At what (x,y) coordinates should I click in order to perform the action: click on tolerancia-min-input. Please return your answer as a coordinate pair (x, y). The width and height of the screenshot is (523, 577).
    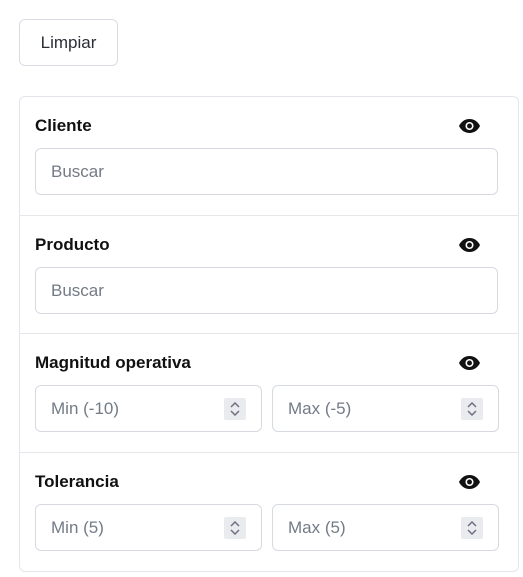
    Looking at the image, I should click on (126, 527).